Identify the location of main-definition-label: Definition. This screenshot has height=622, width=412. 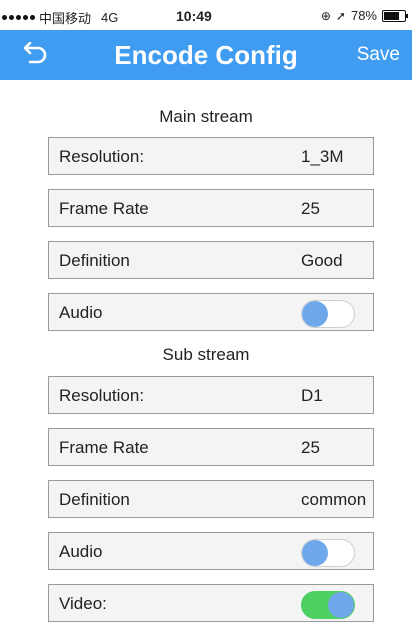
(94, 260).